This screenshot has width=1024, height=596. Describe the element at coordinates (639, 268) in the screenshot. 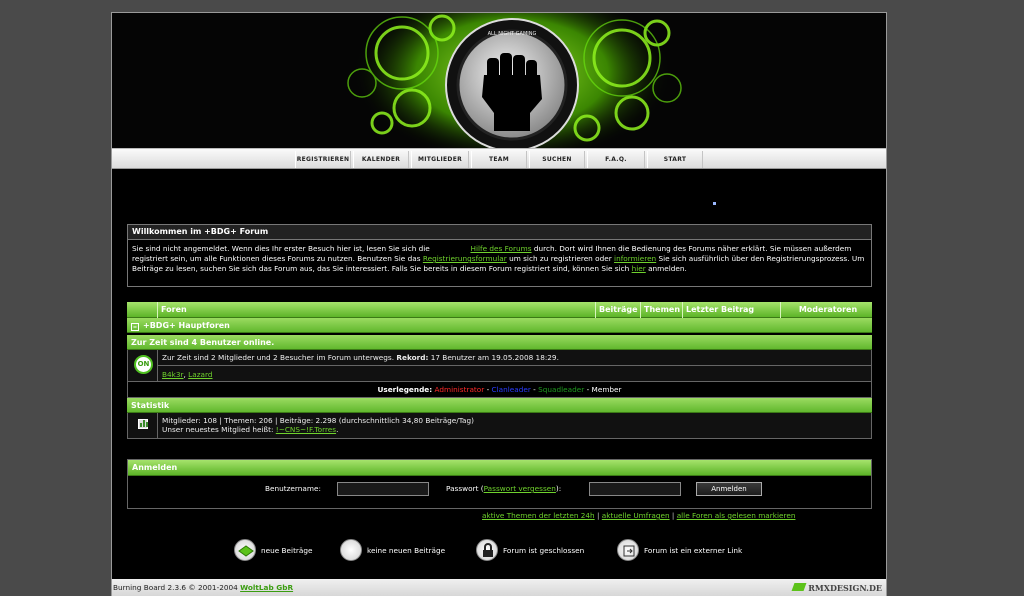

I see `login-here-link: hier` at that location.